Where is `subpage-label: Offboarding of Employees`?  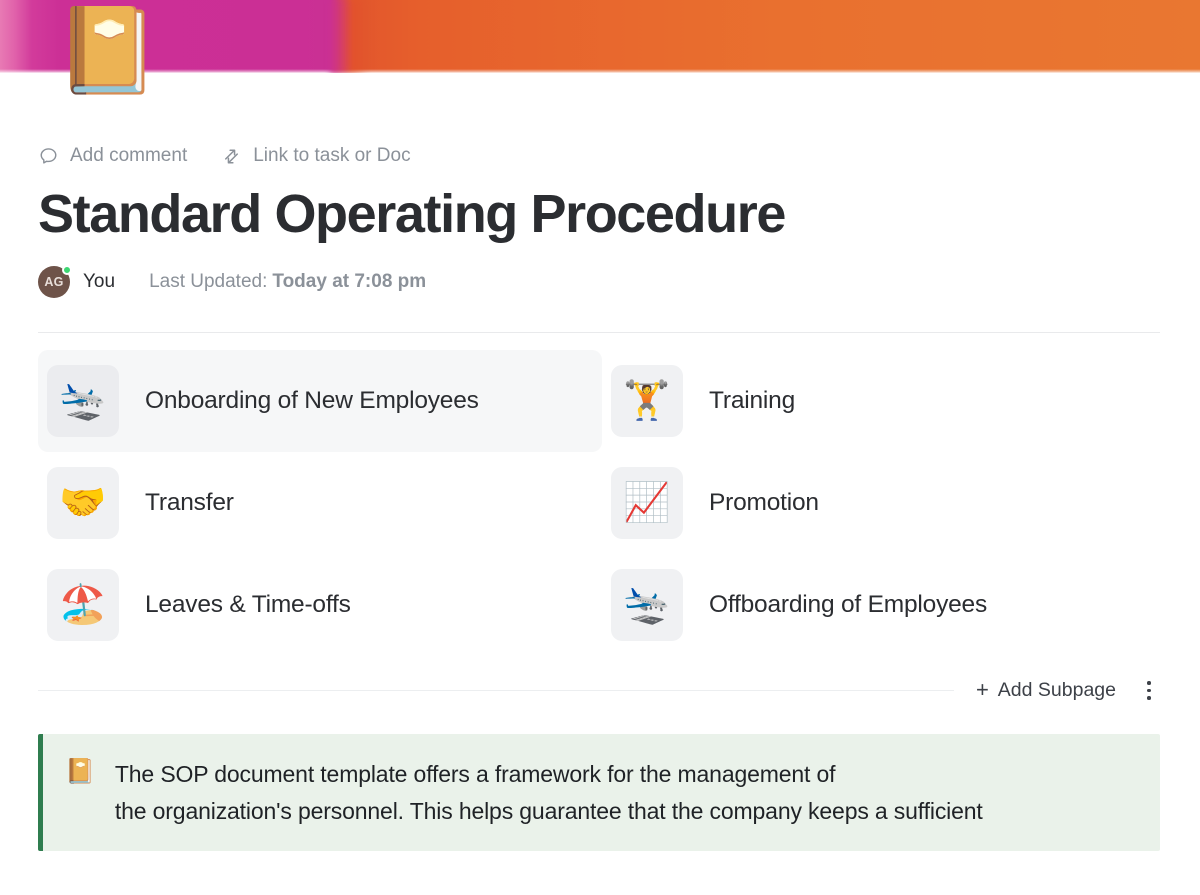 subpage-label: Offboarding of Employees is located at coordinates (848, 605).